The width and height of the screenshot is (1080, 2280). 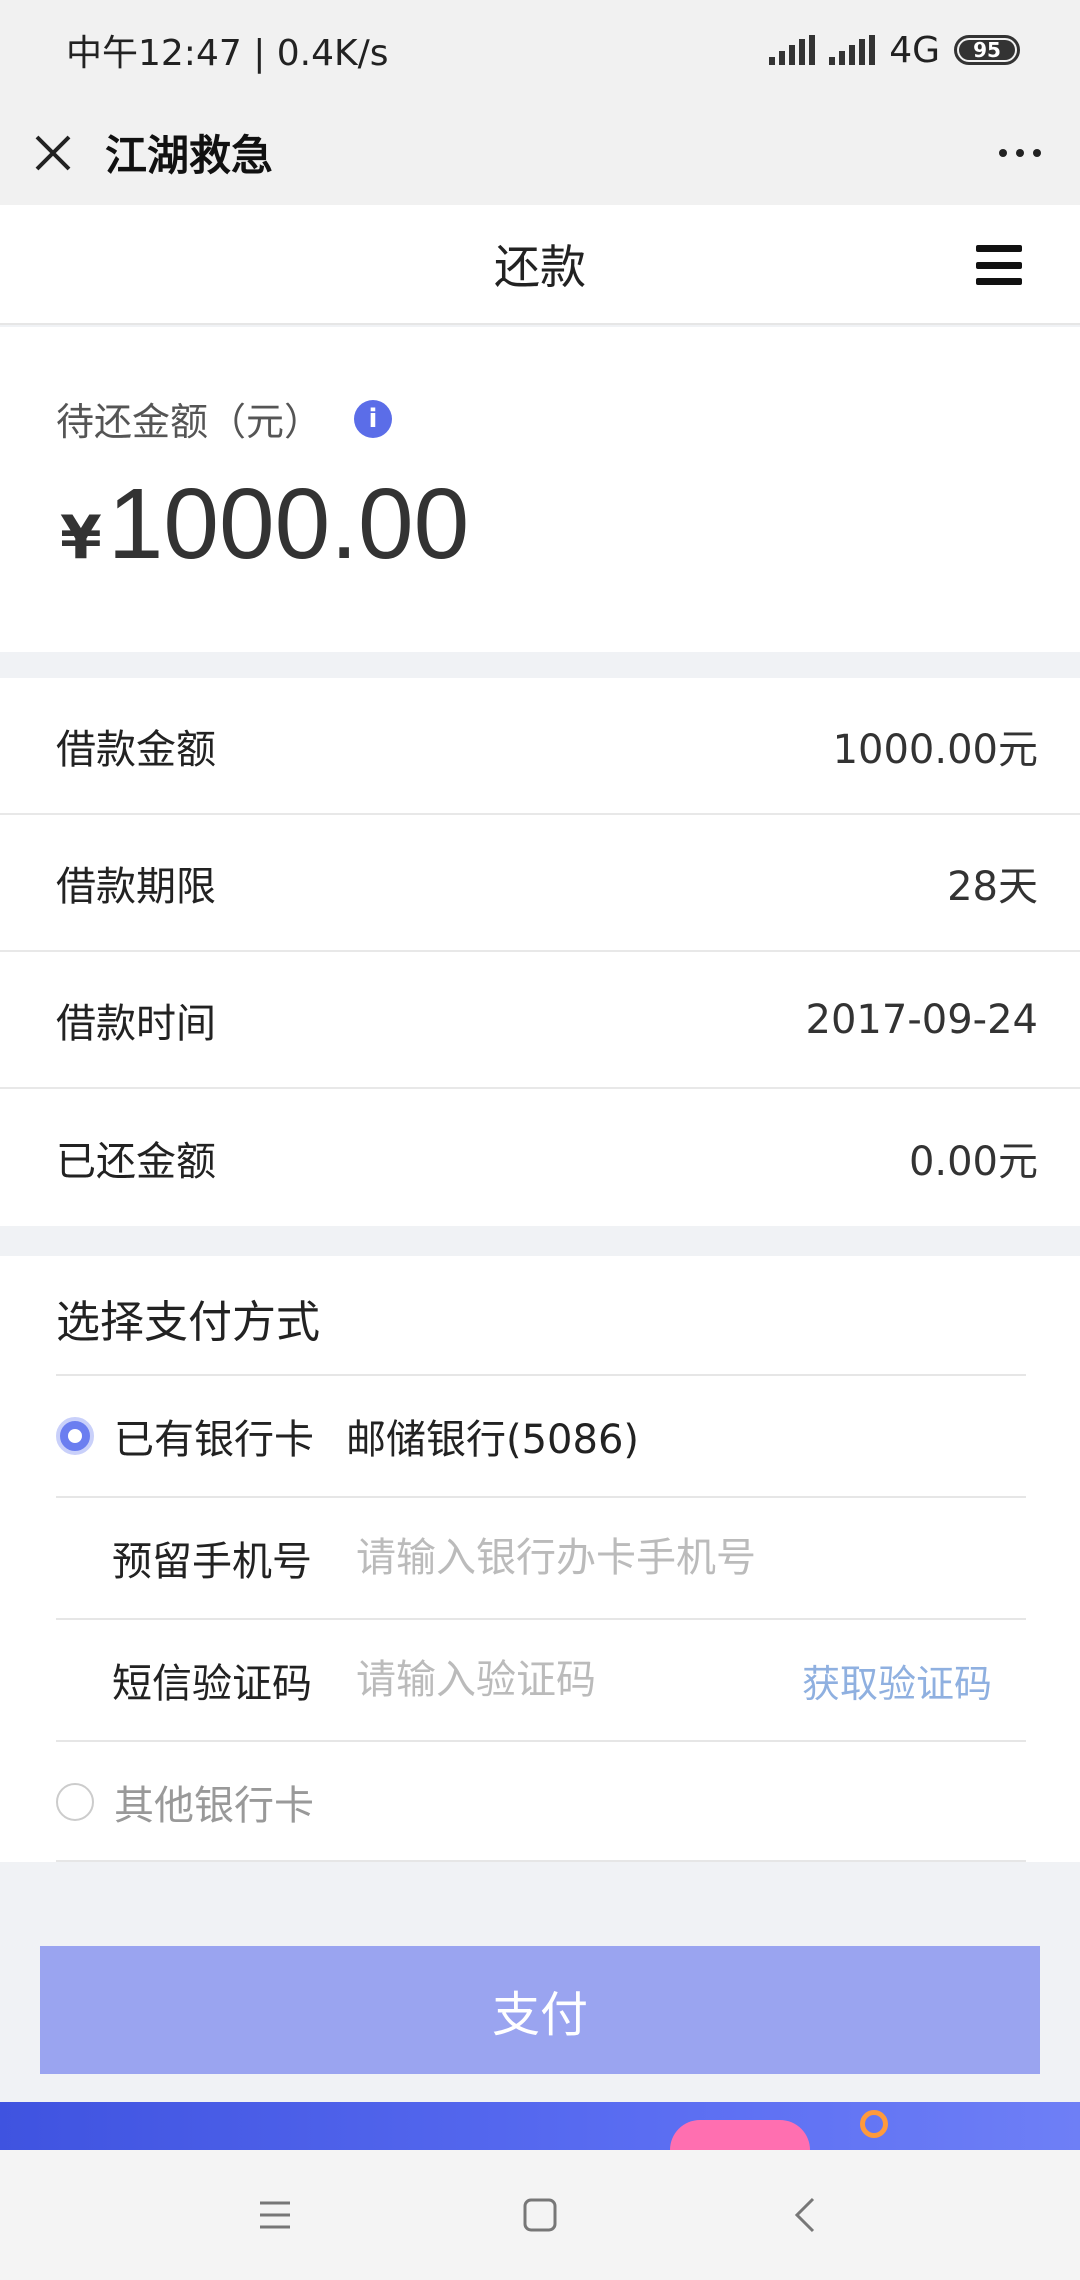 I want to click on detail-row: 借款时间 2017-09-24, so click(x=540, y=1020).